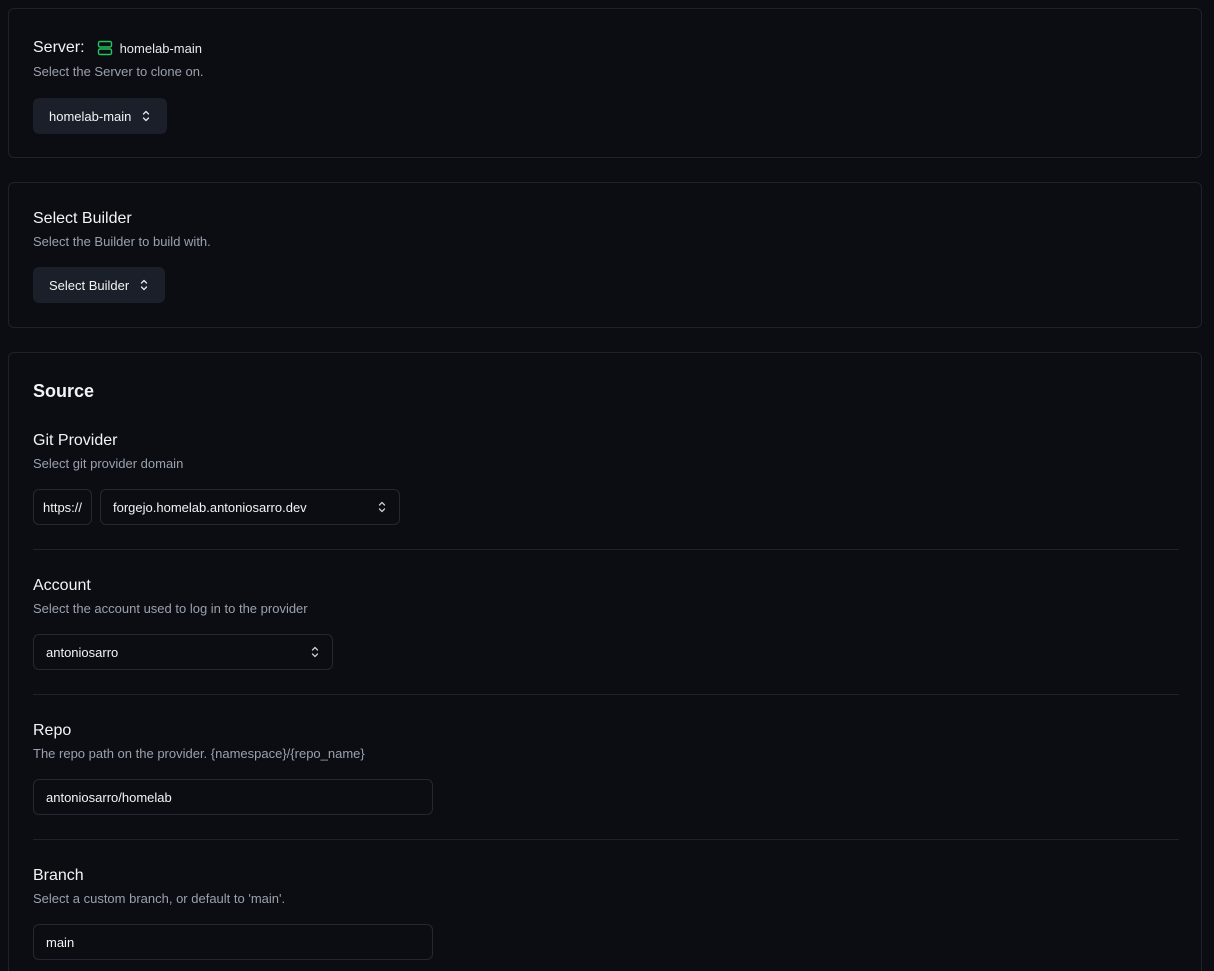  What do you see at coordinates (233, 942) in the screenshot?
I see `branch-input` at bounding box center [233, 942].